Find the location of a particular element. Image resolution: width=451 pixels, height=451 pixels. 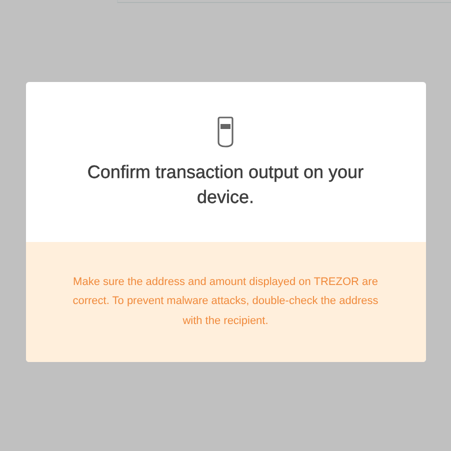

dialog-title: Confirm transaction output on your device. is located at coordinates (225, 185).